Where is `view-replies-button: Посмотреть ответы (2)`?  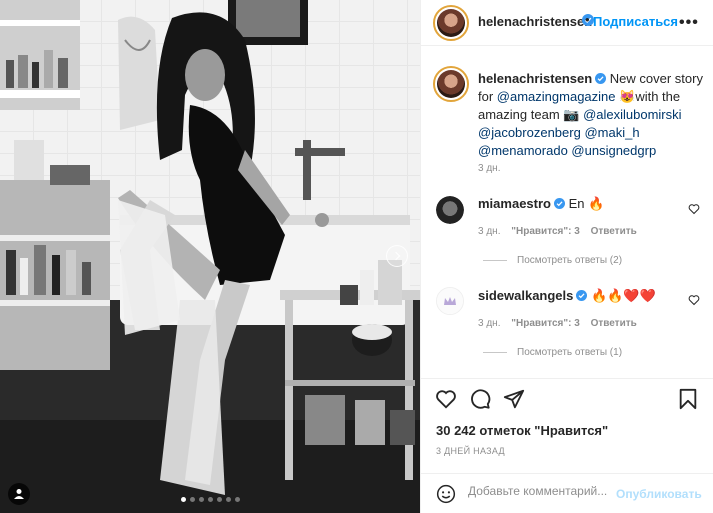
view-replies-button: Посмотреть ответы (2) is located at coordinates (552, 260).